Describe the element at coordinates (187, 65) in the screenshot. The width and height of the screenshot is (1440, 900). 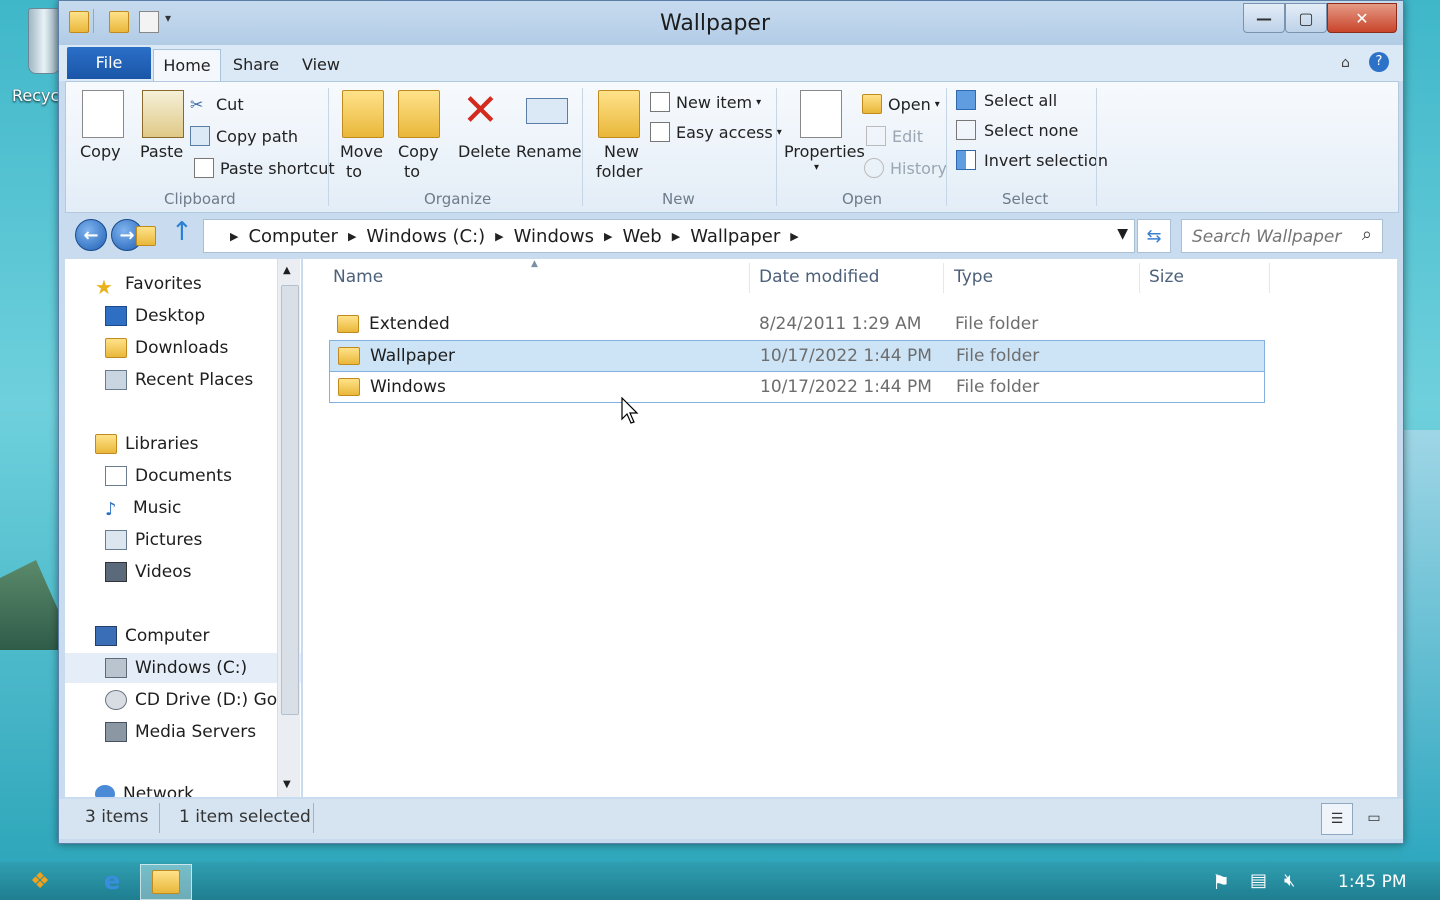
I see `tab-home: Home` at that location.